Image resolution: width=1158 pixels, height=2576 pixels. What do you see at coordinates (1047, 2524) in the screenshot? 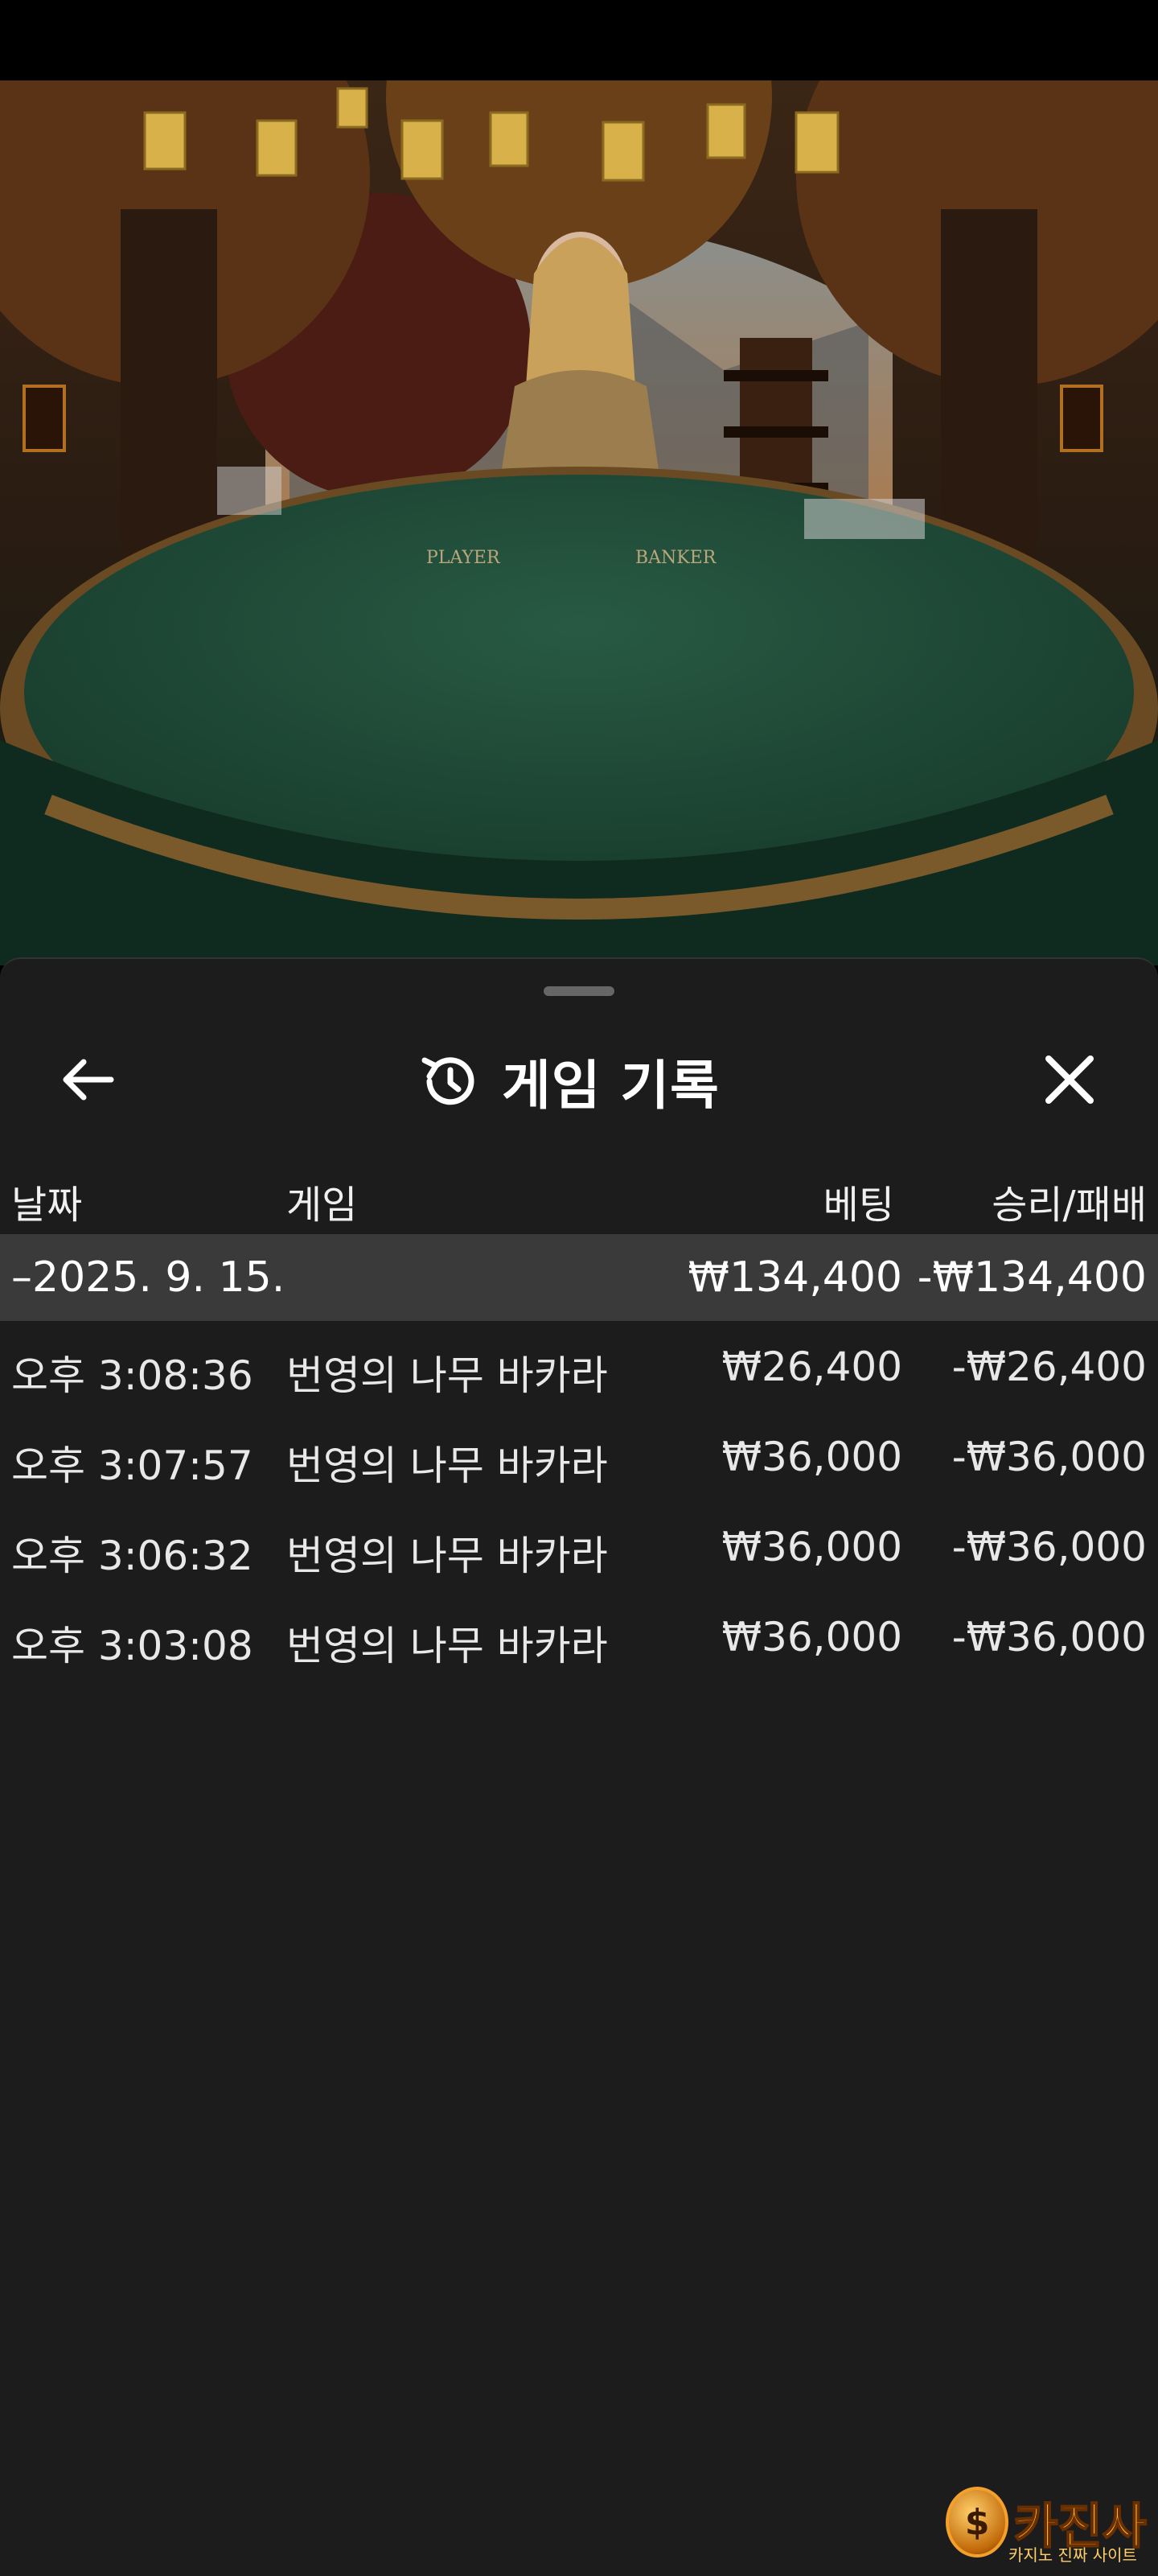
I see `brand-watermark: $ 카진사 카지노 진짜 사이트` at bounding box center [1047, 2524].